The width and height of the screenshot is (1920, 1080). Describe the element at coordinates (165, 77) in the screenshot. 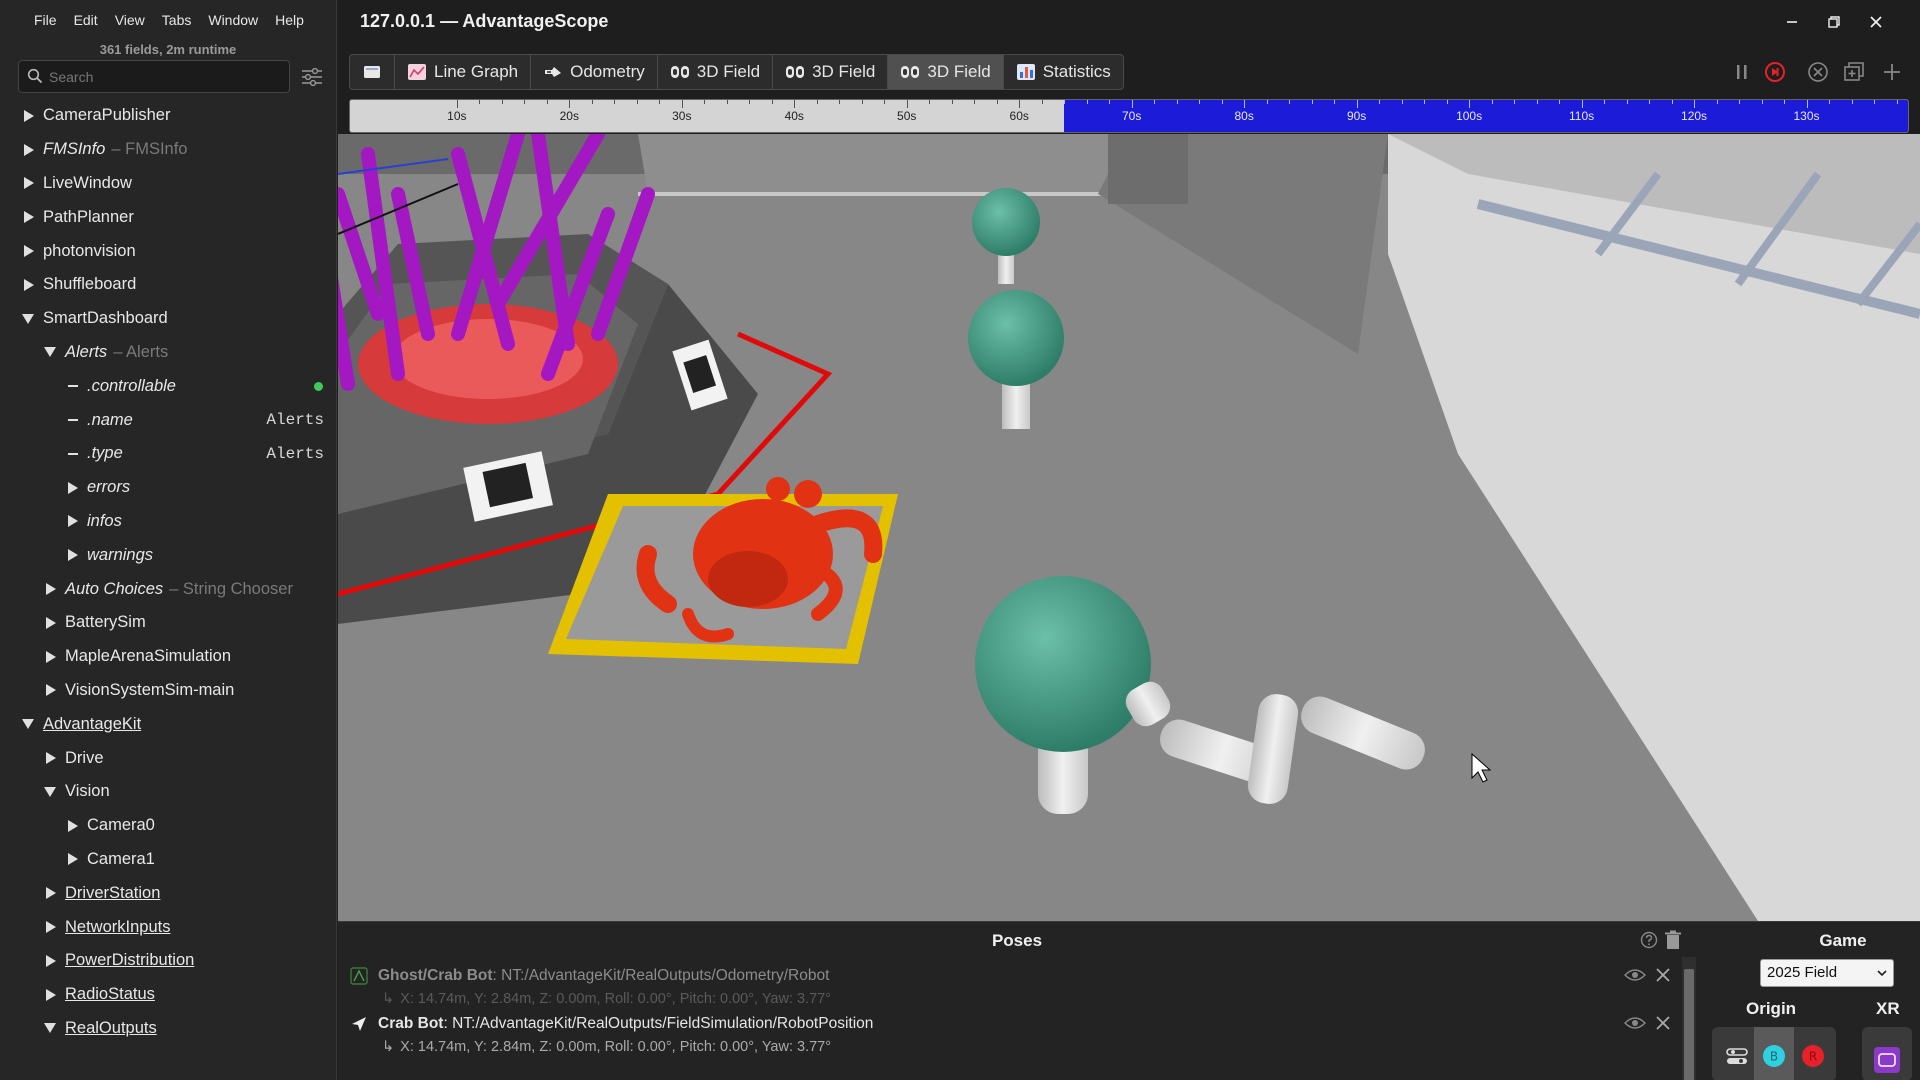

I see `search-input` at that location.